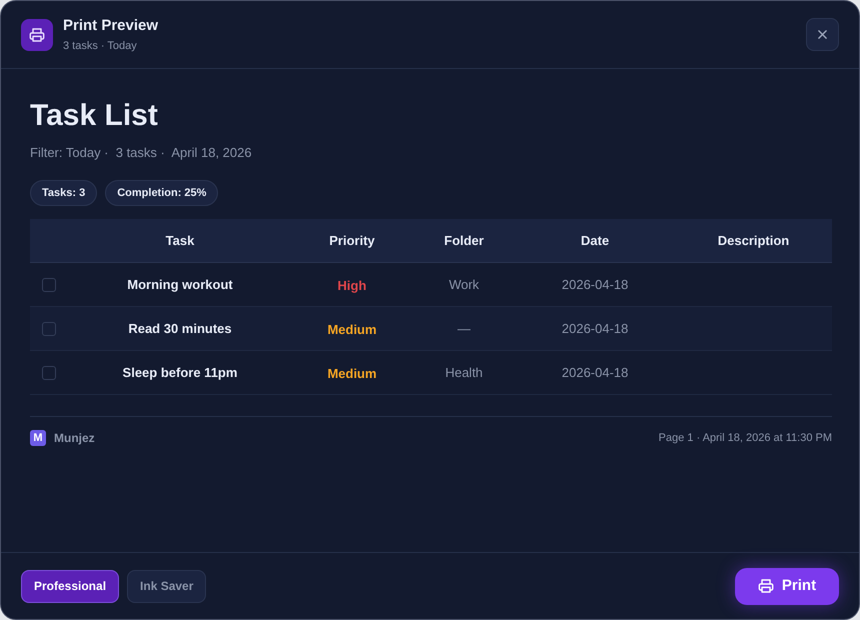 This screenshot has width=860, height=620. I want to click on print-button: Print, so click(787, 586).